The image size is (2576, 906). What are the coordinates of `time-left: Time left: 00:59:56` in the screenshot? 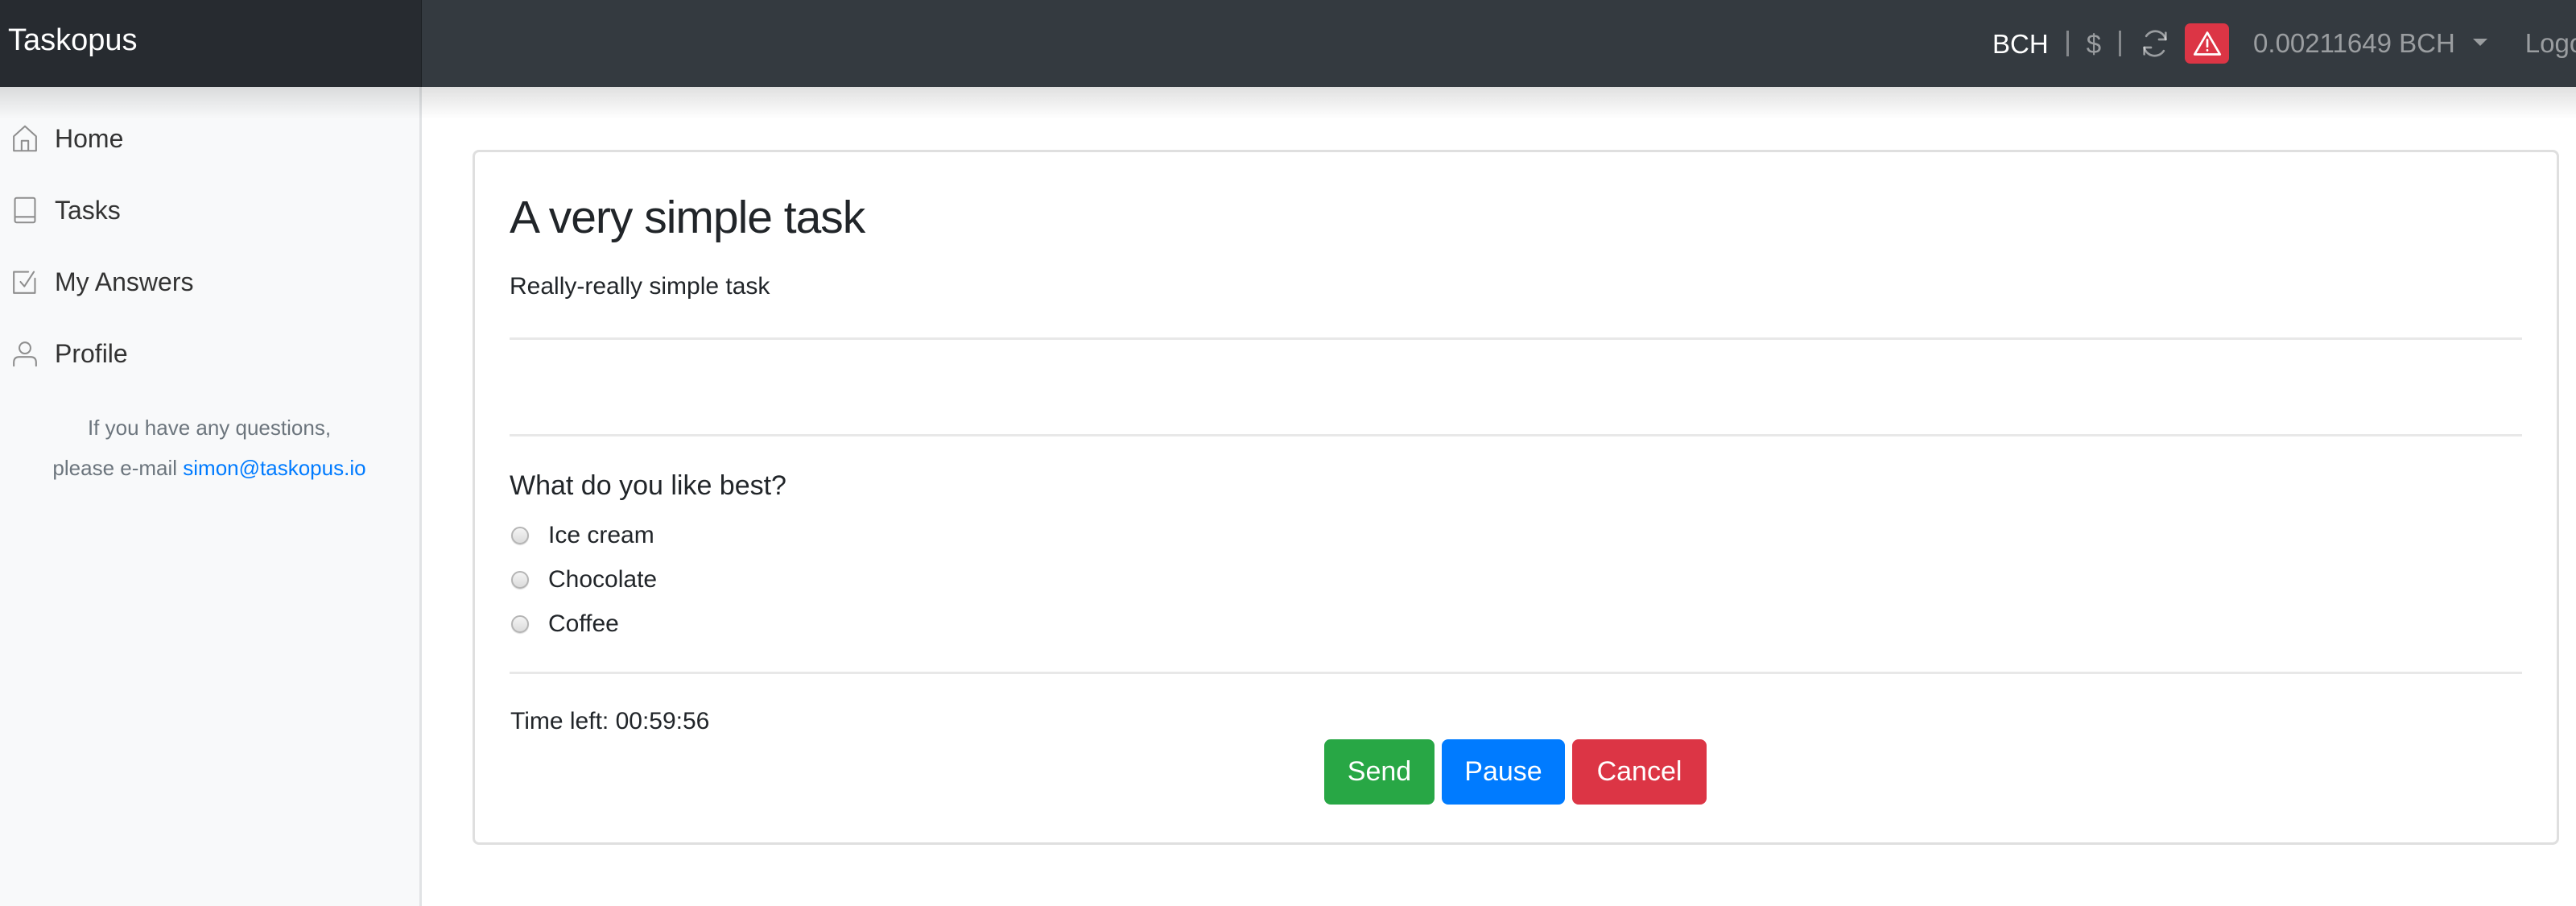 It's located at (609, 721).